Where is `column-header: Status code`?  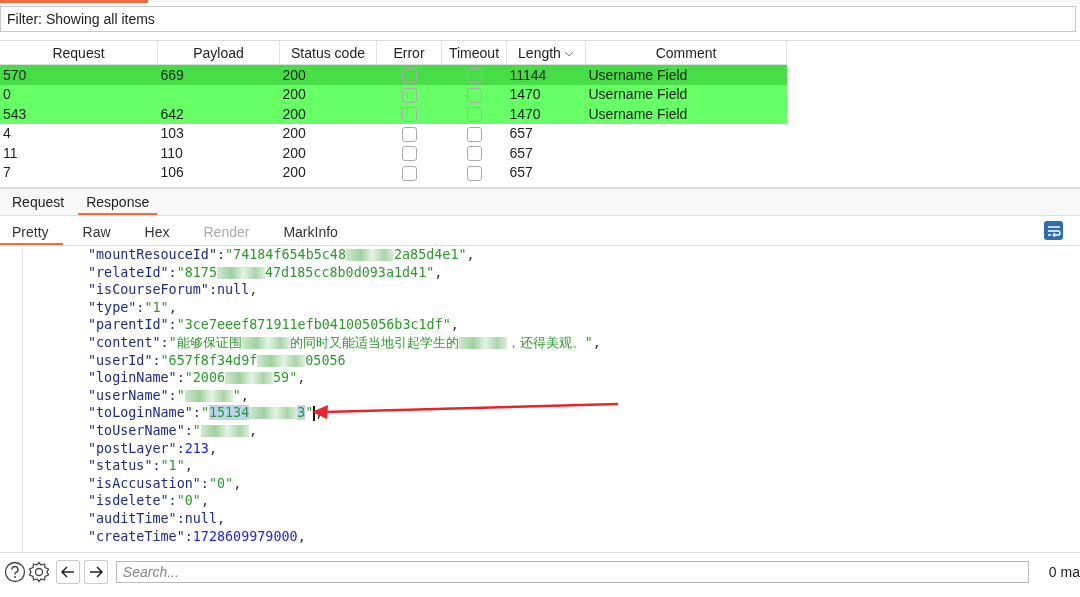
column-header: Status code is located at coordinates (328, 53).